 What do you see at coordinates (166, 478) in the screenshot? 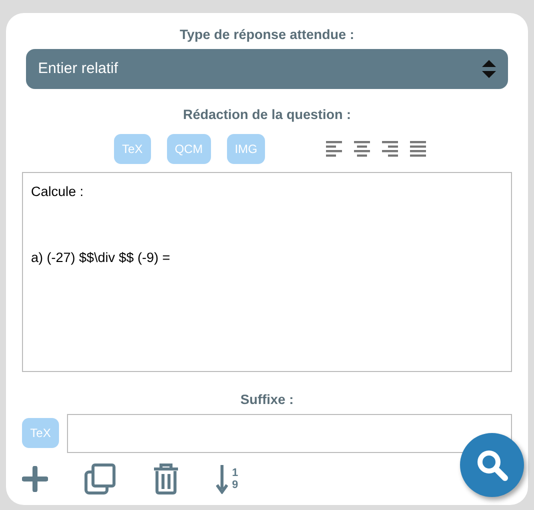
I see `trash-icon` at bounding box center [166, 478].